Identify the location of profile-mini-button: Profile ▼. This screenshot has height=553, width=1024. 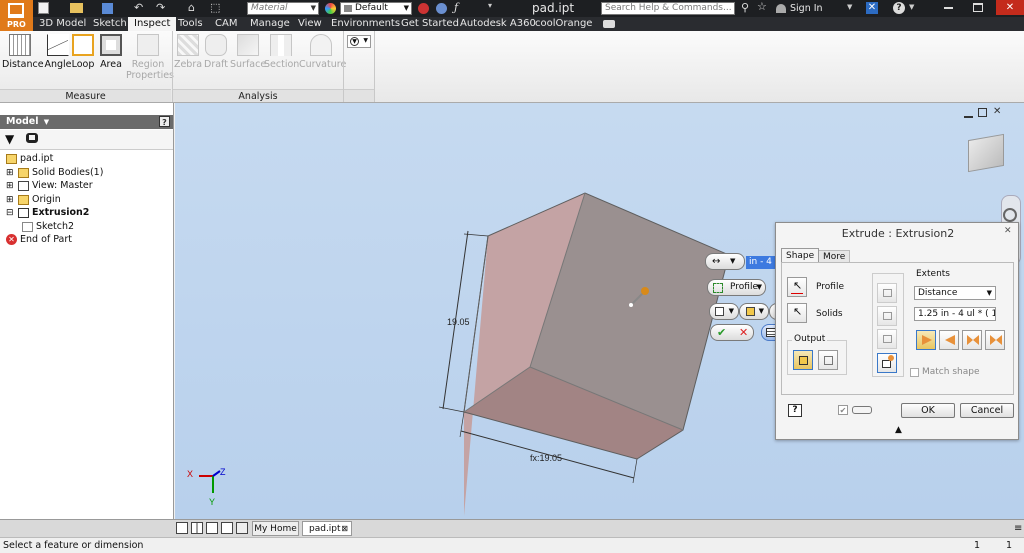
(736, 287).